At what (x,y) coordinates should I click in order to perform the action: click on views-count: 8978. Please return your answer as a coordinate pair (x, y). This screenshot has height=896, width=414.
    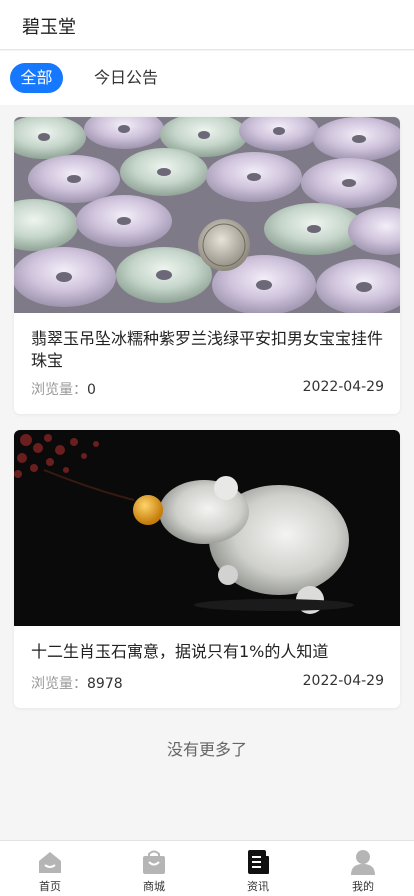
    Looking at the image, I should click on (105, 684).